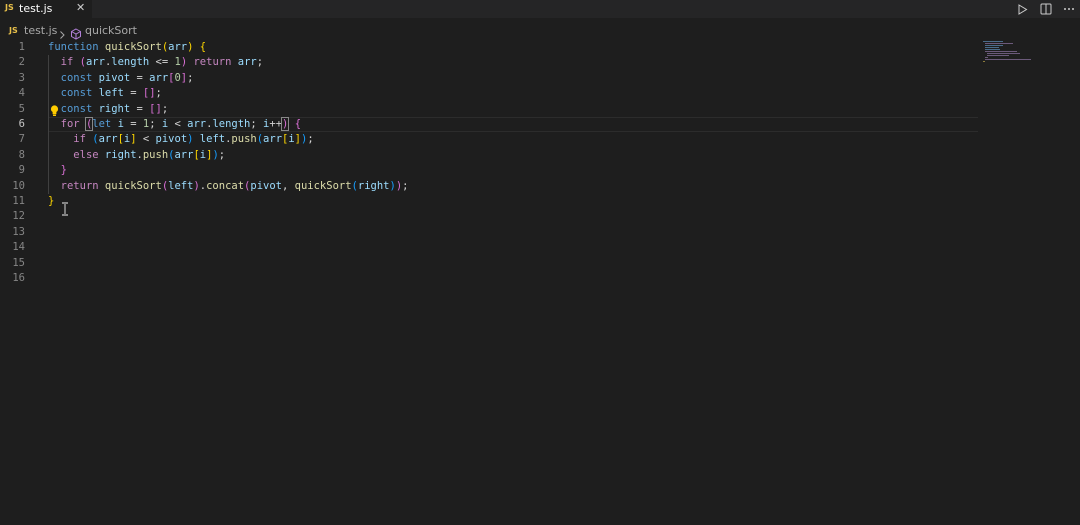 The image size is (1080, 525). What do you see at coordinates (540, 9) in the screenshot?
I see `tab-bar: JS test.js ✕` at bounding box center [540, 9].